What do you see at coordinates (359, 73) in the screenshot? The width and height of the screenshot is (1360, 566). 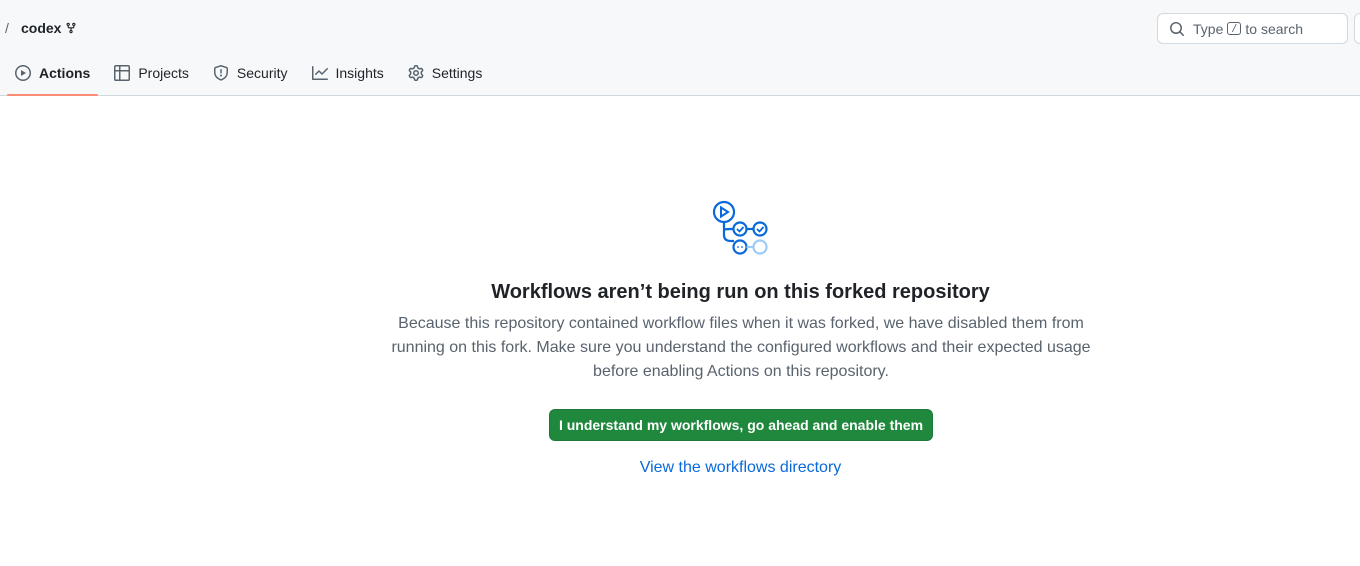 I see `tab-insights-label: Insights` at bounding box center [359, 73].